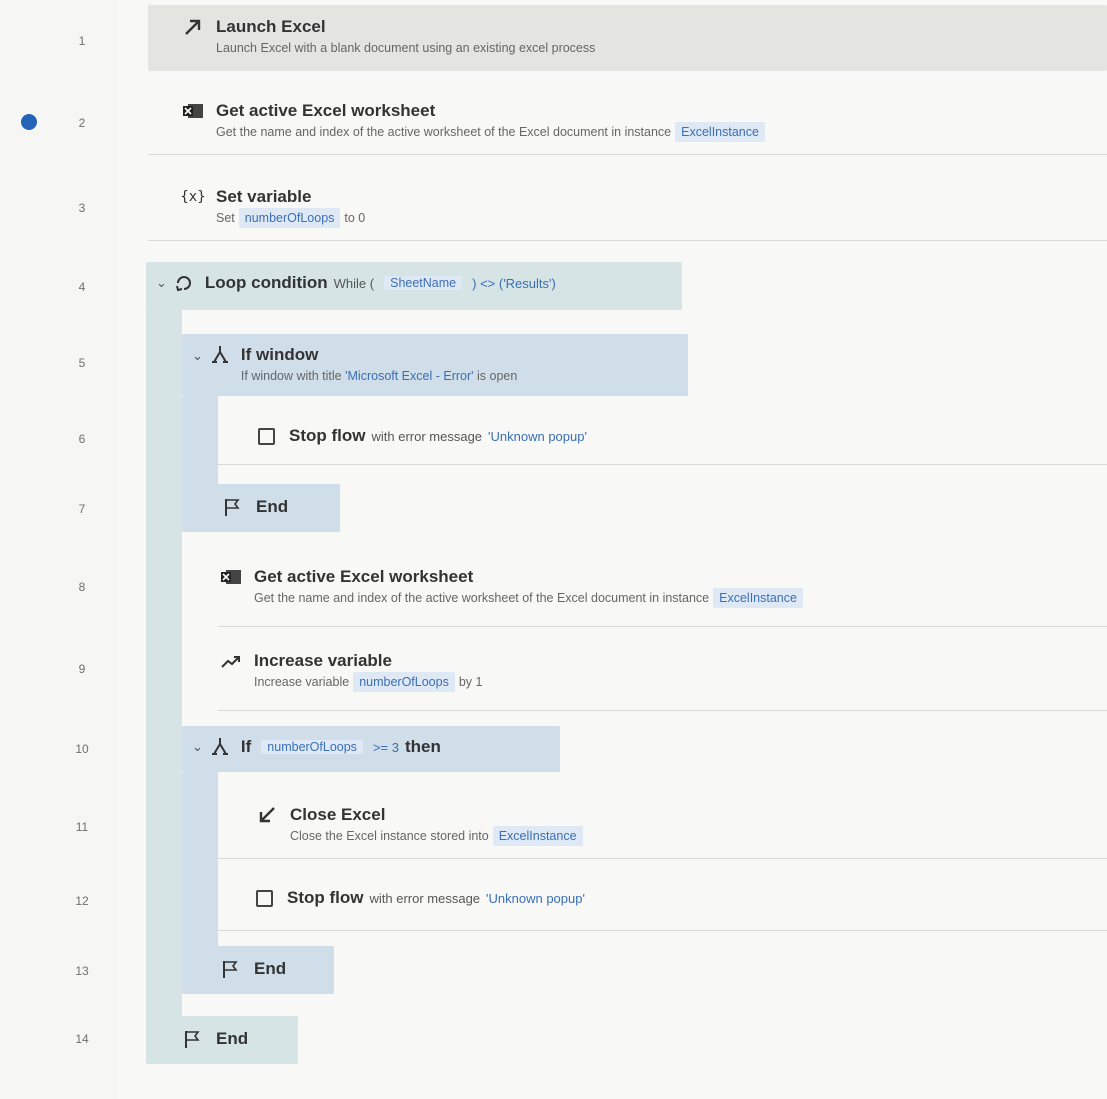  Describe the element at coordinates (184, 283) in the screenshot. I see `loop-icon` at that location.